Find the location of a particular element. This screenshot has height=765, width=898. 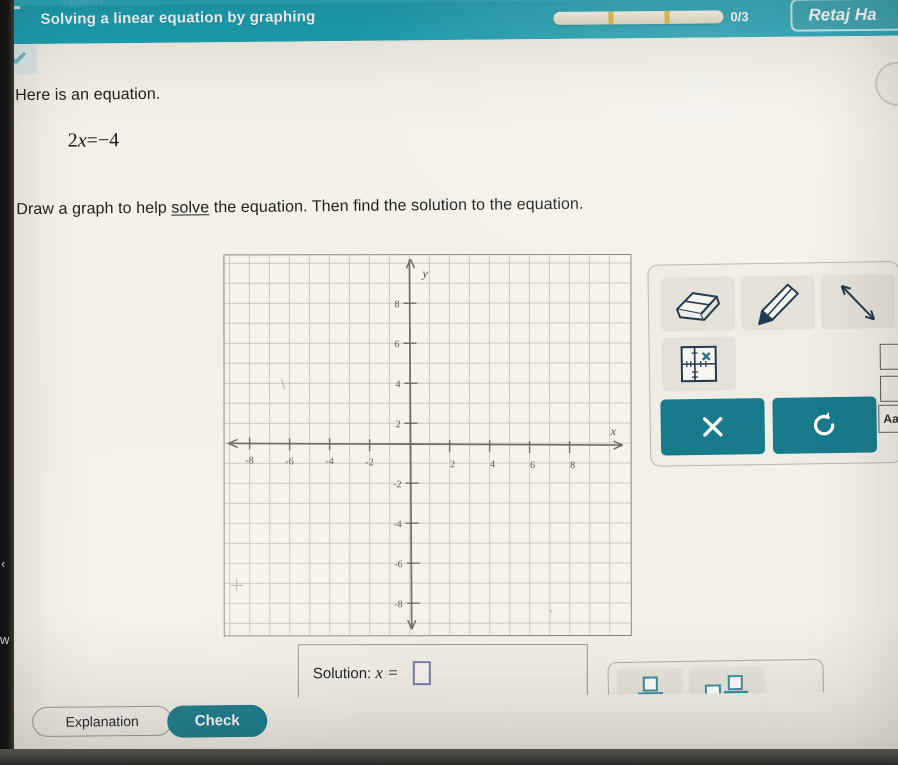

eraser-tool is located at coordinates (698, 304).